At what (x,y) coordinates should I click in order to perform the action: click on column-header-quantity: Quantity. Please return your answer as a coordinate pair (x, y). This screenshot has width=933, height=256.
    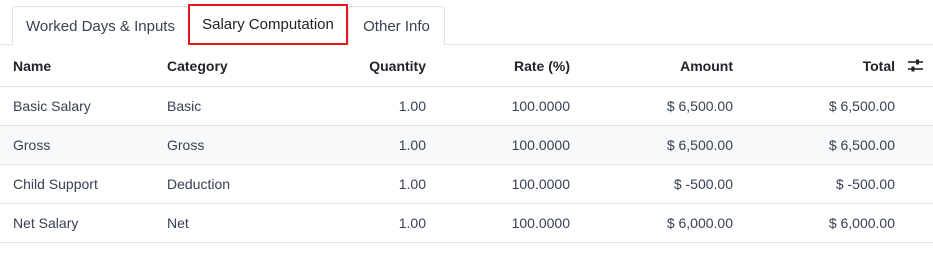
    Looking at the image, I should click on (397, 65).